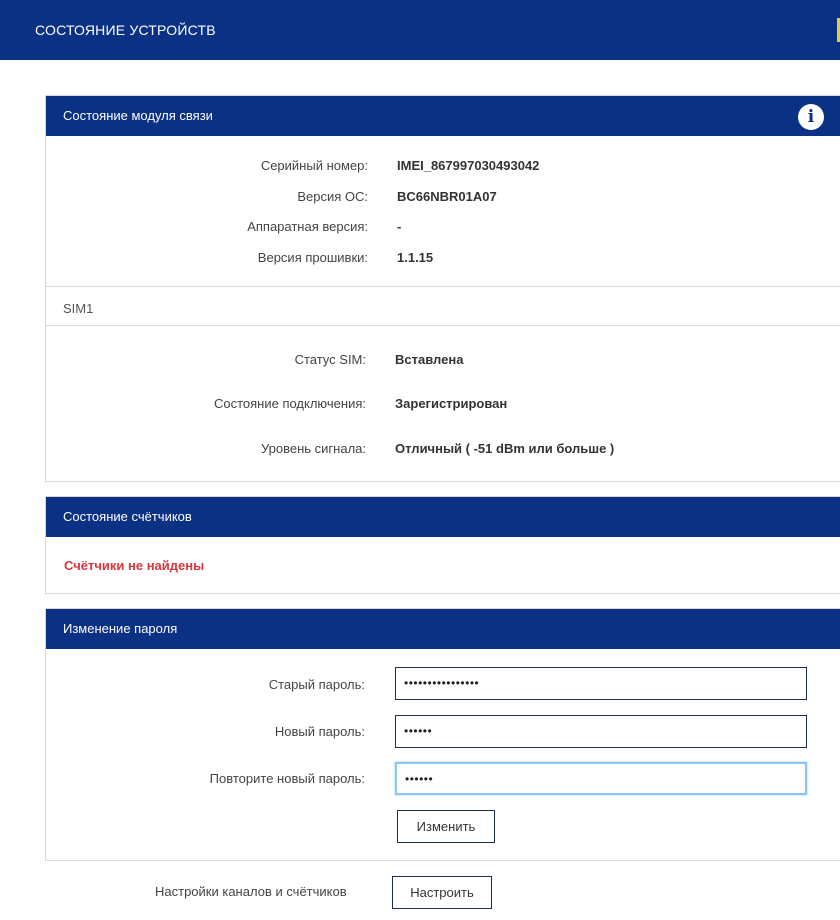 Image resolution: width=840 pixels, height=920 pixels. What do you see at coordinates (307, 226) in the screenshot?
I see `hardware-version-label: Аппаратная версия:` at bounding box center [307, 226].